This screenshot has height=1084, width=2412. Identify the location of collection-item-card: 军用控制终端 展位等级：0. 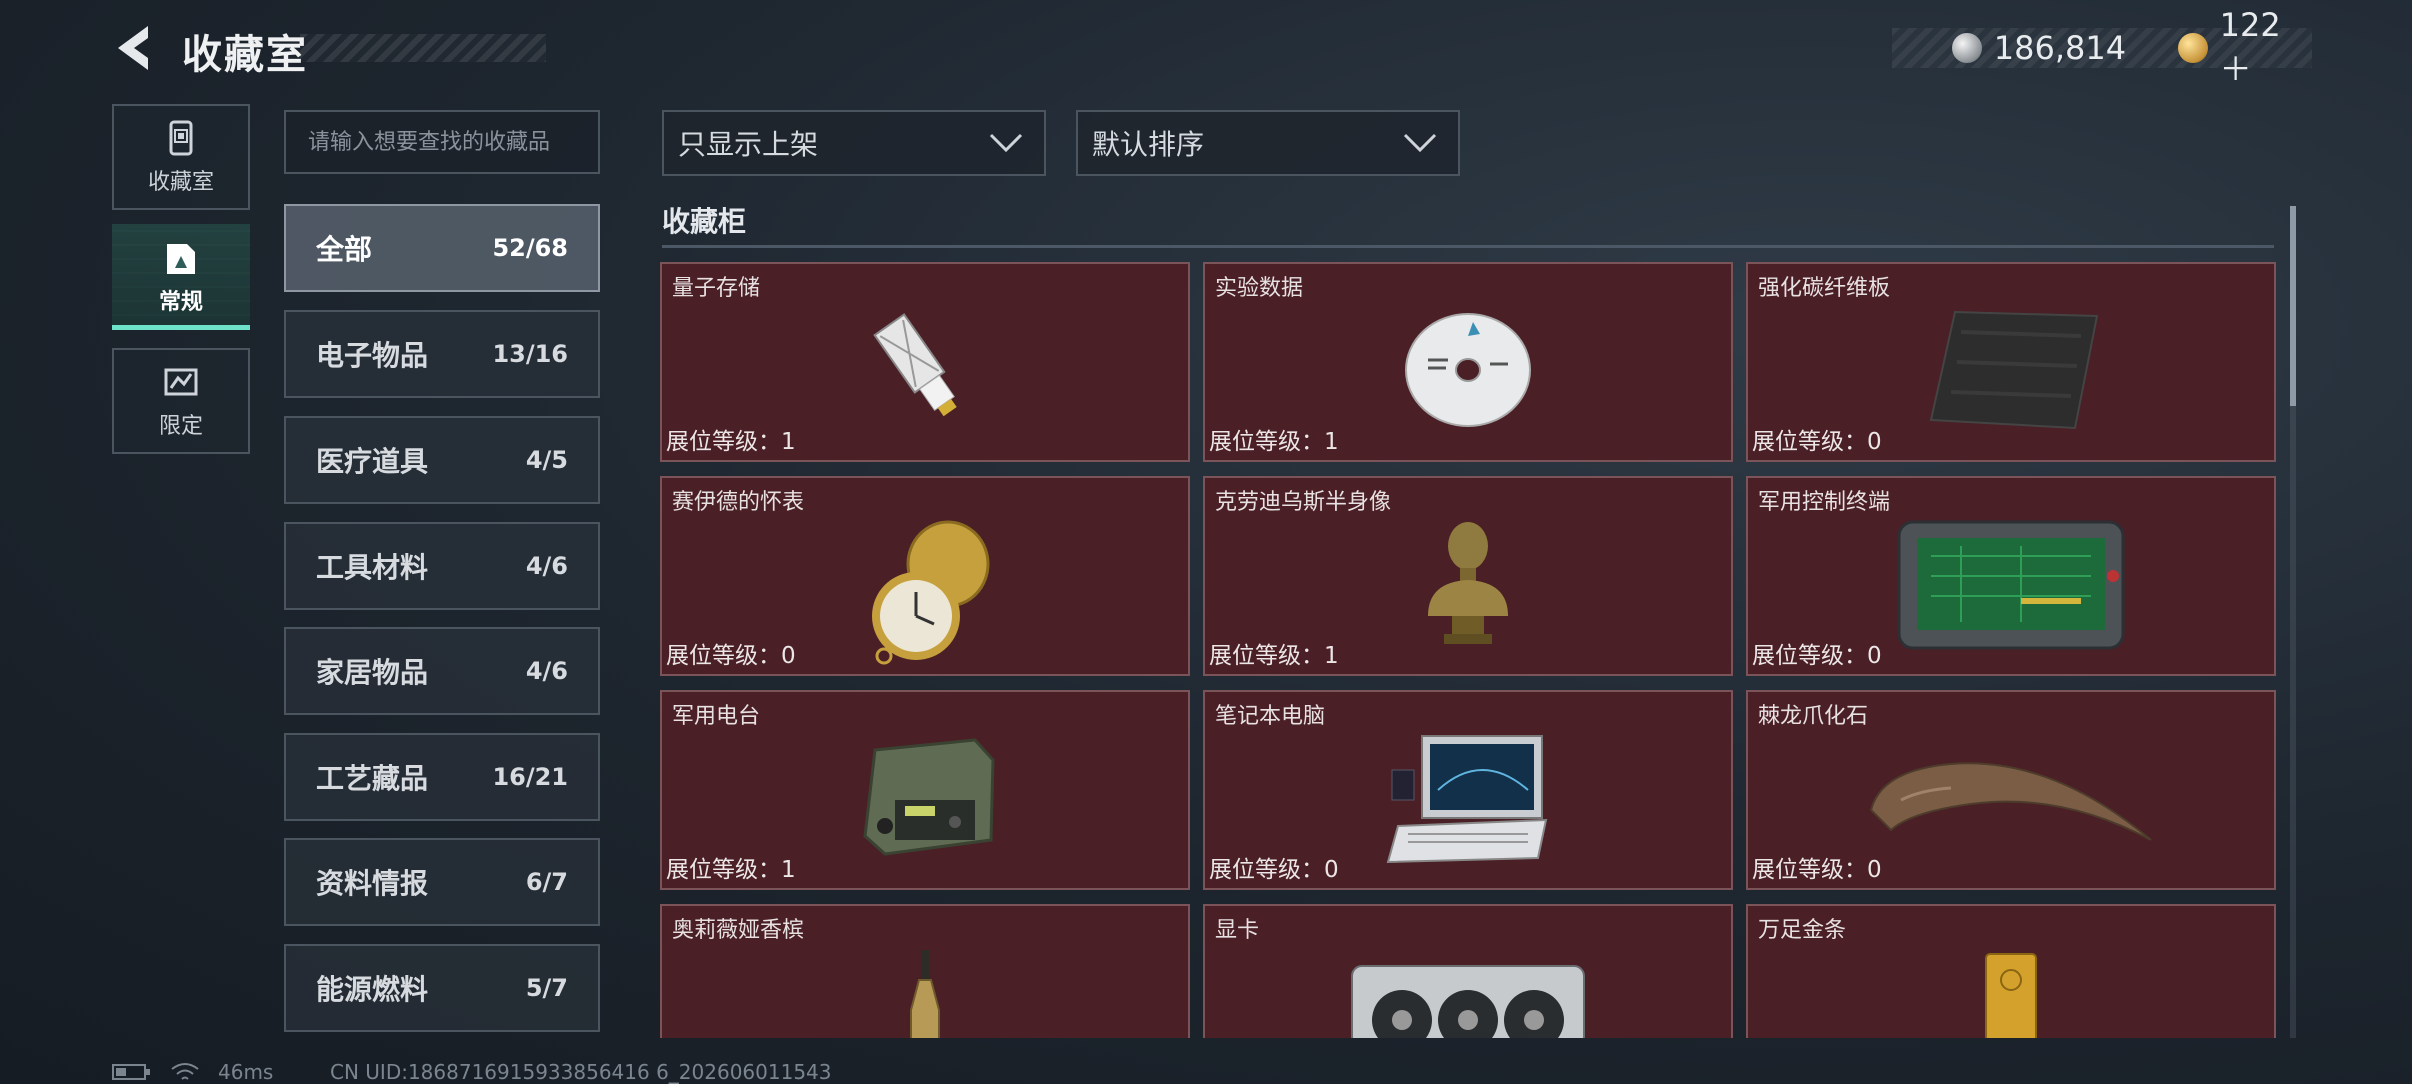
(2011, 576).